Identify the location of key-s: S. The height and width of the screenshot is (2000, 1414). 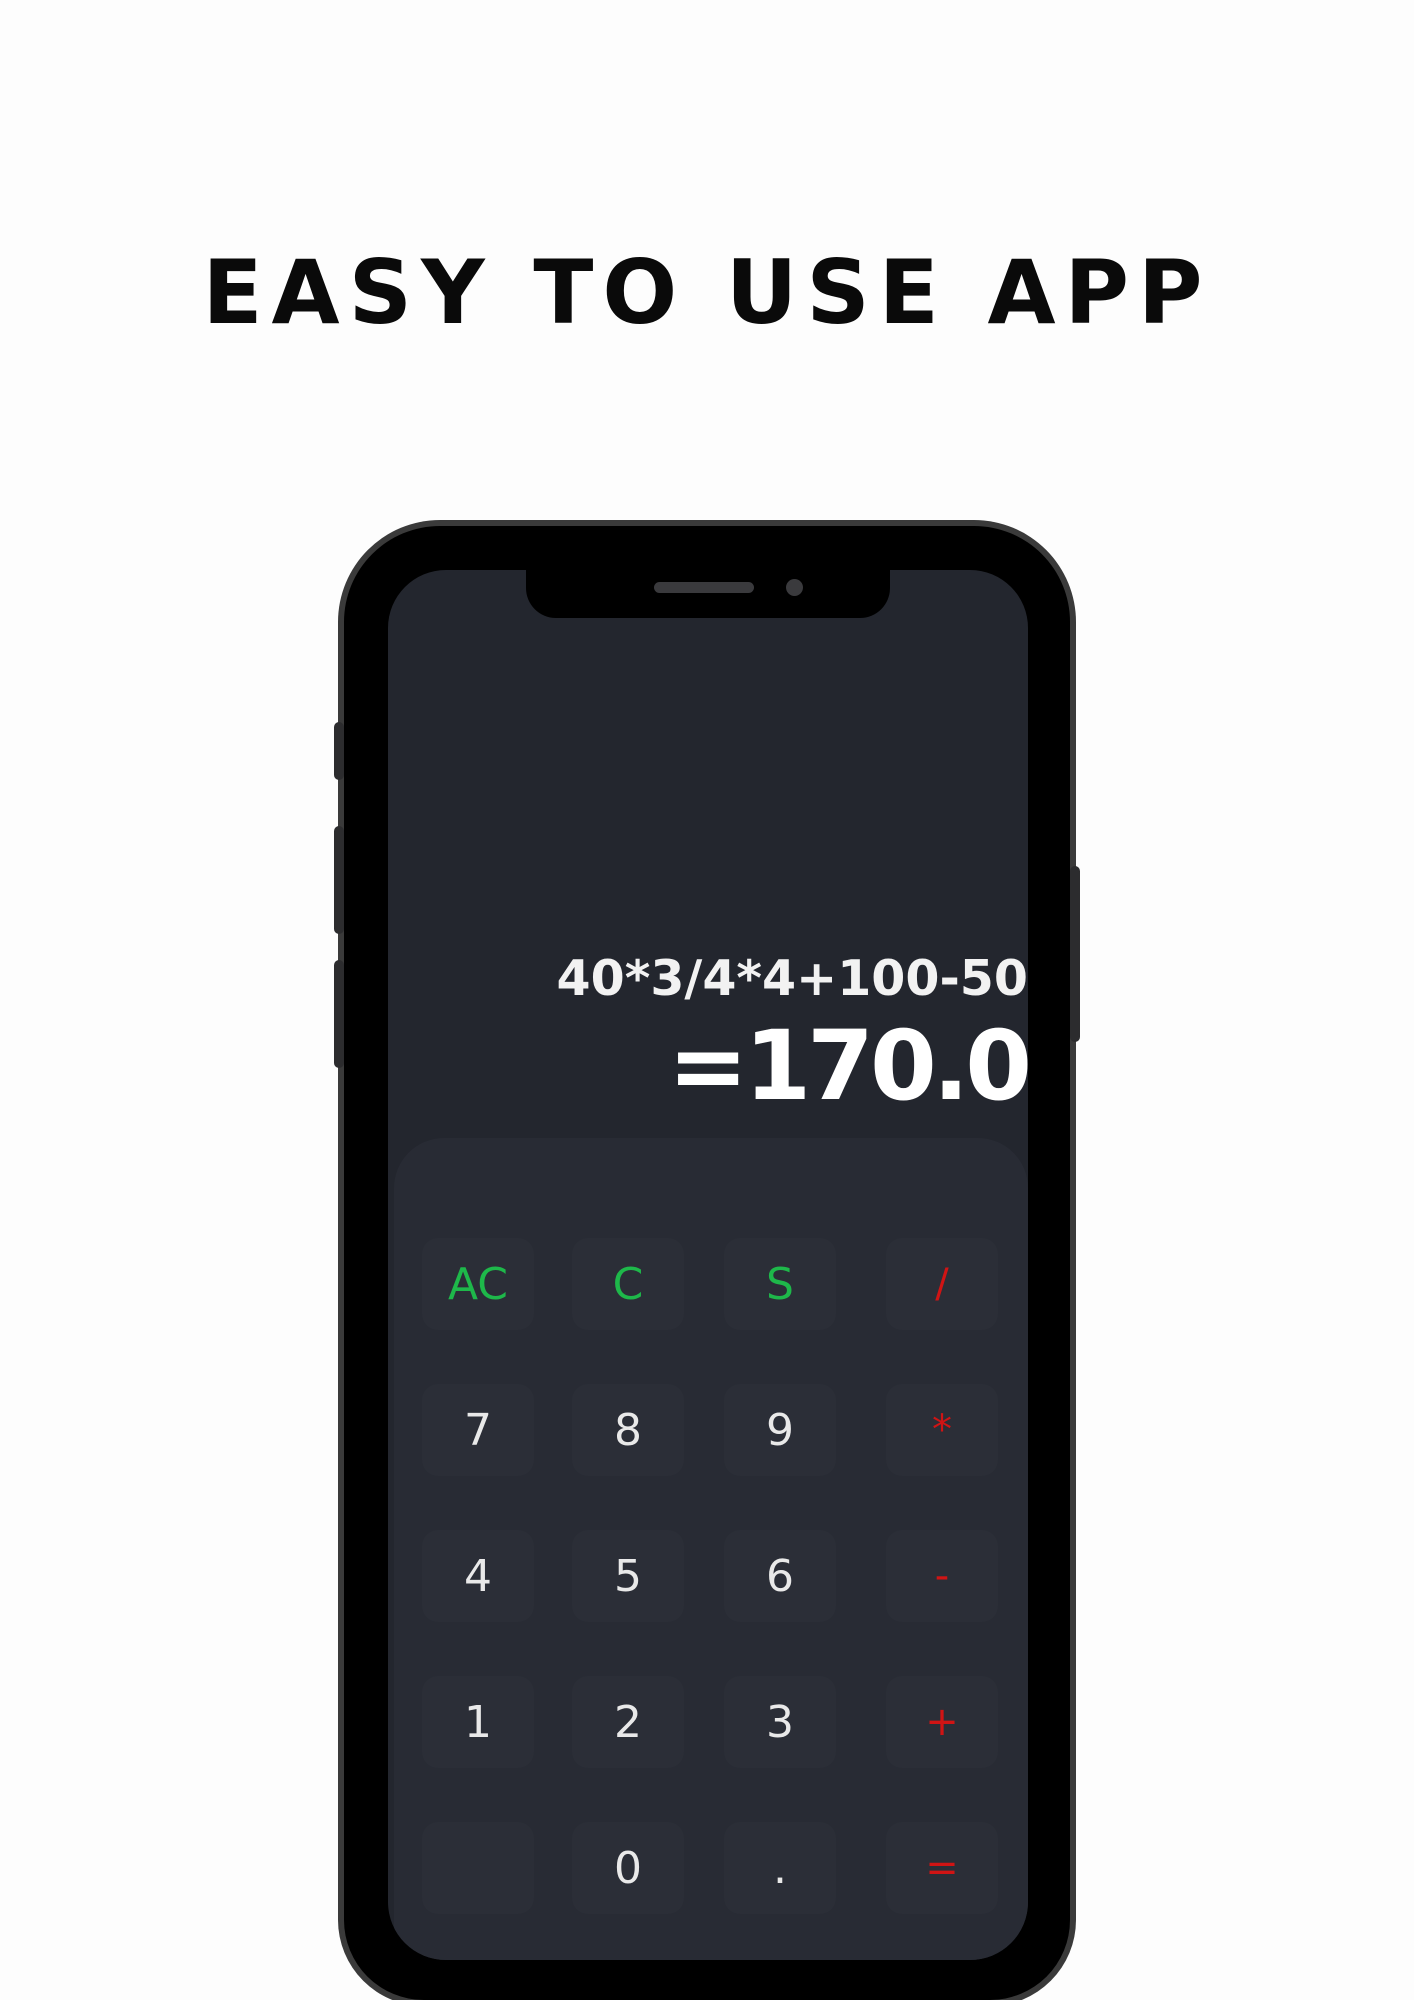
(780, 1284).